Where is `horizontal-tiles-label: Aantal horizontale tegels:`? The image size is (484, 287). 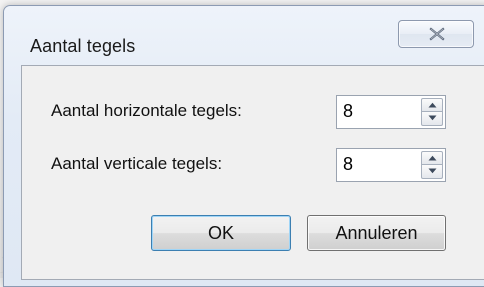
horizontal-tiles-label: Aantal horizontale tegels: is located at coordinates (146, 110).